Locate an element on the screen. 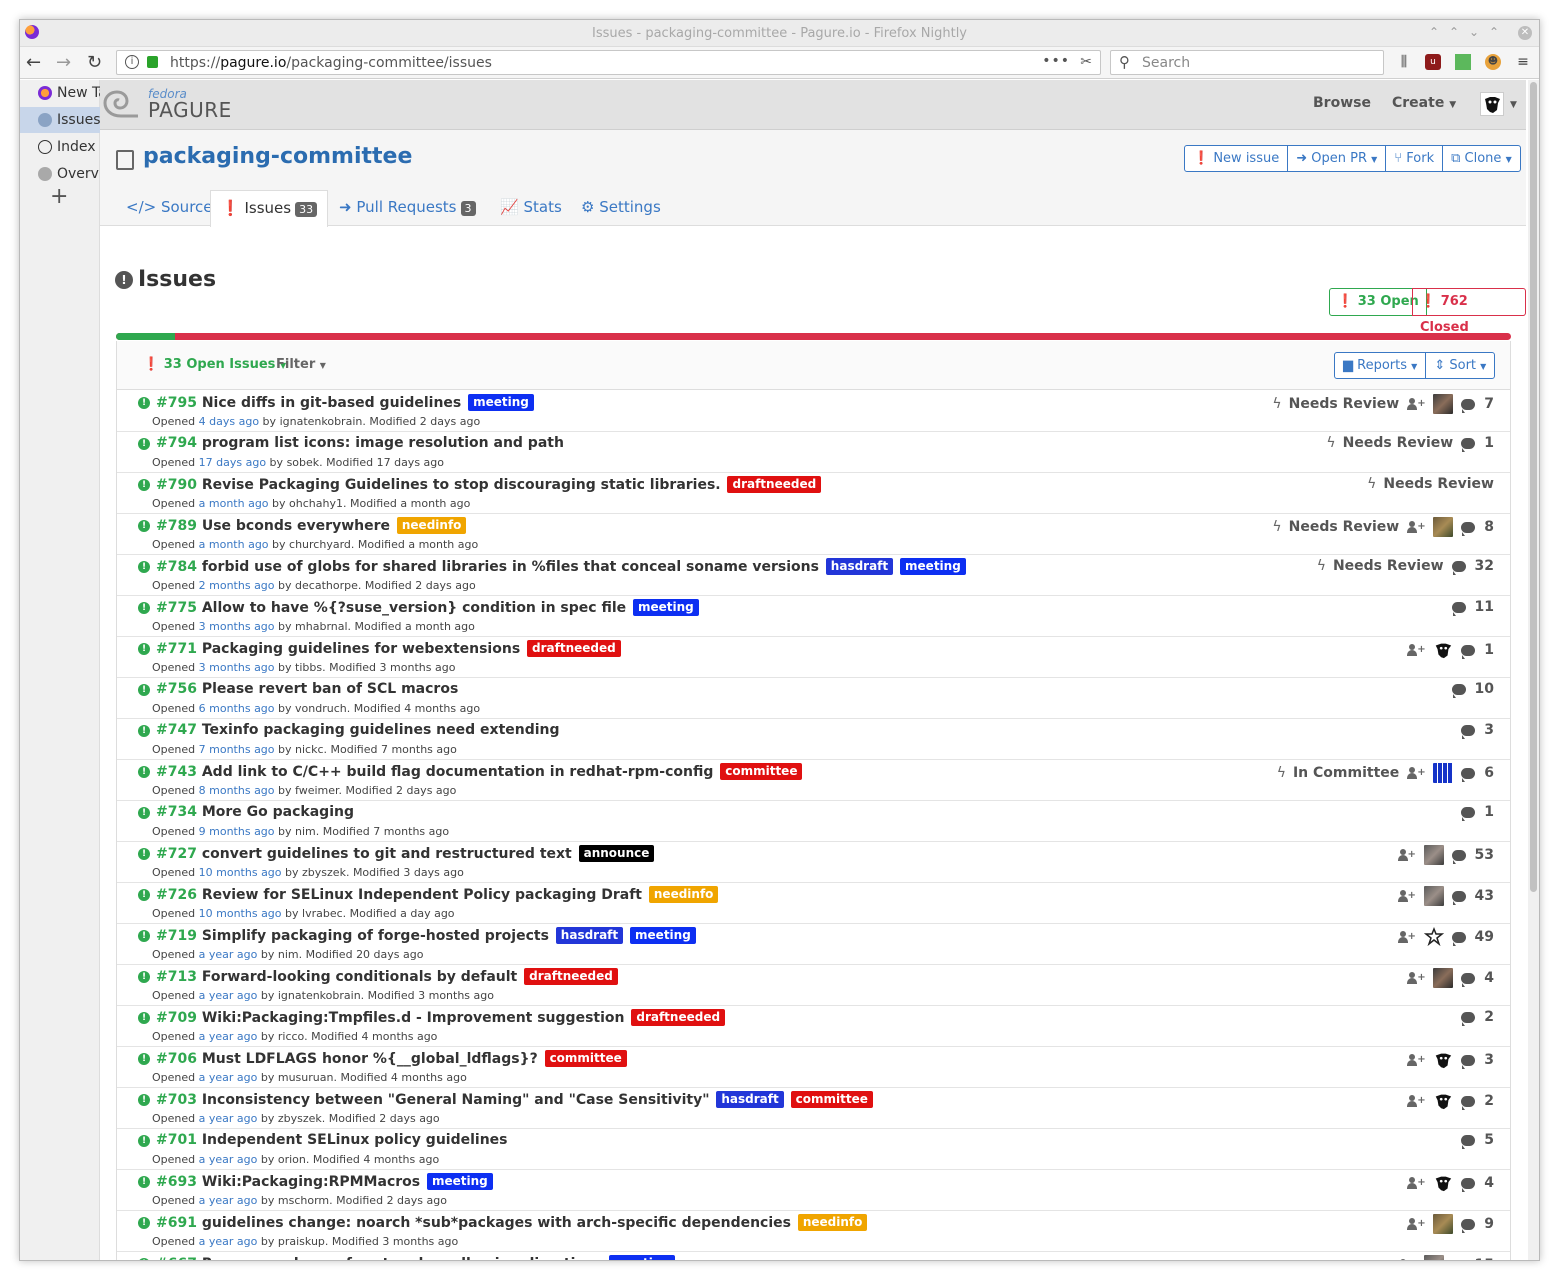 This screenshot has width=1559, height=1281. issue-number: #771 is located at coordinates (176, 649).